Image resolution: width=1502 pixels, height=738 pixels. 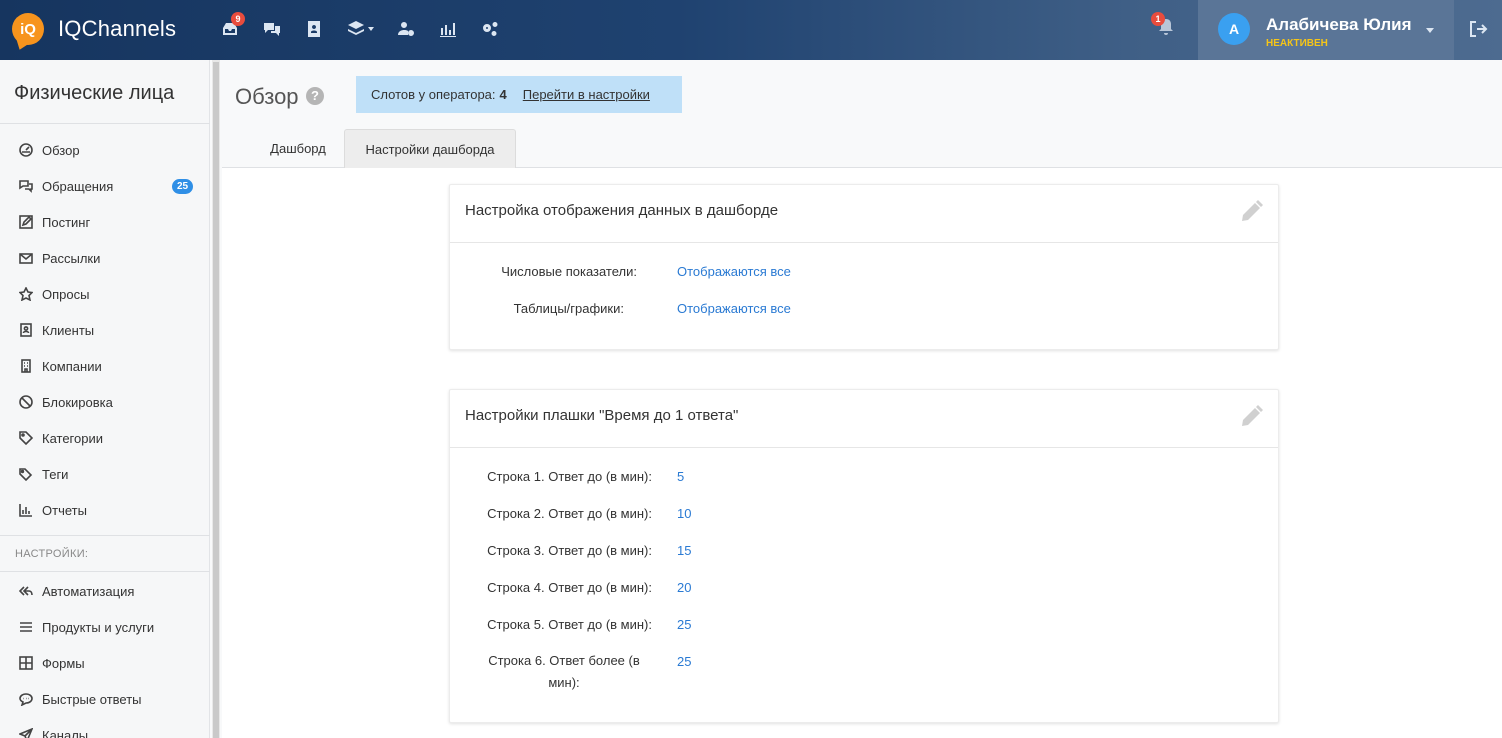 What do you see at coordinates (66, 222) in the screenshot?
I see `sidebar-item-label: Постинг` at bounding box center [66, 222].